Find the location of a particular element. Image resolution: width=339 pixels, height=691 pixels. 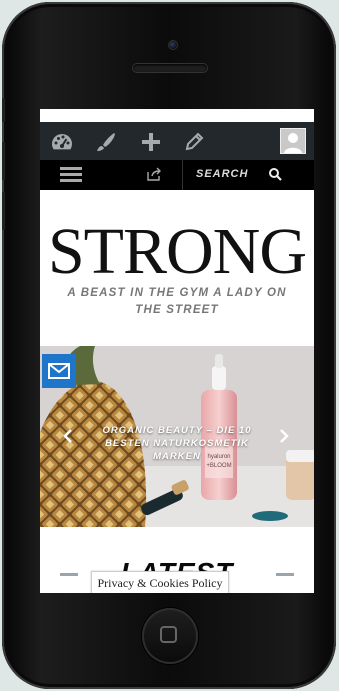

home-button is located at coordinates (170, 636).